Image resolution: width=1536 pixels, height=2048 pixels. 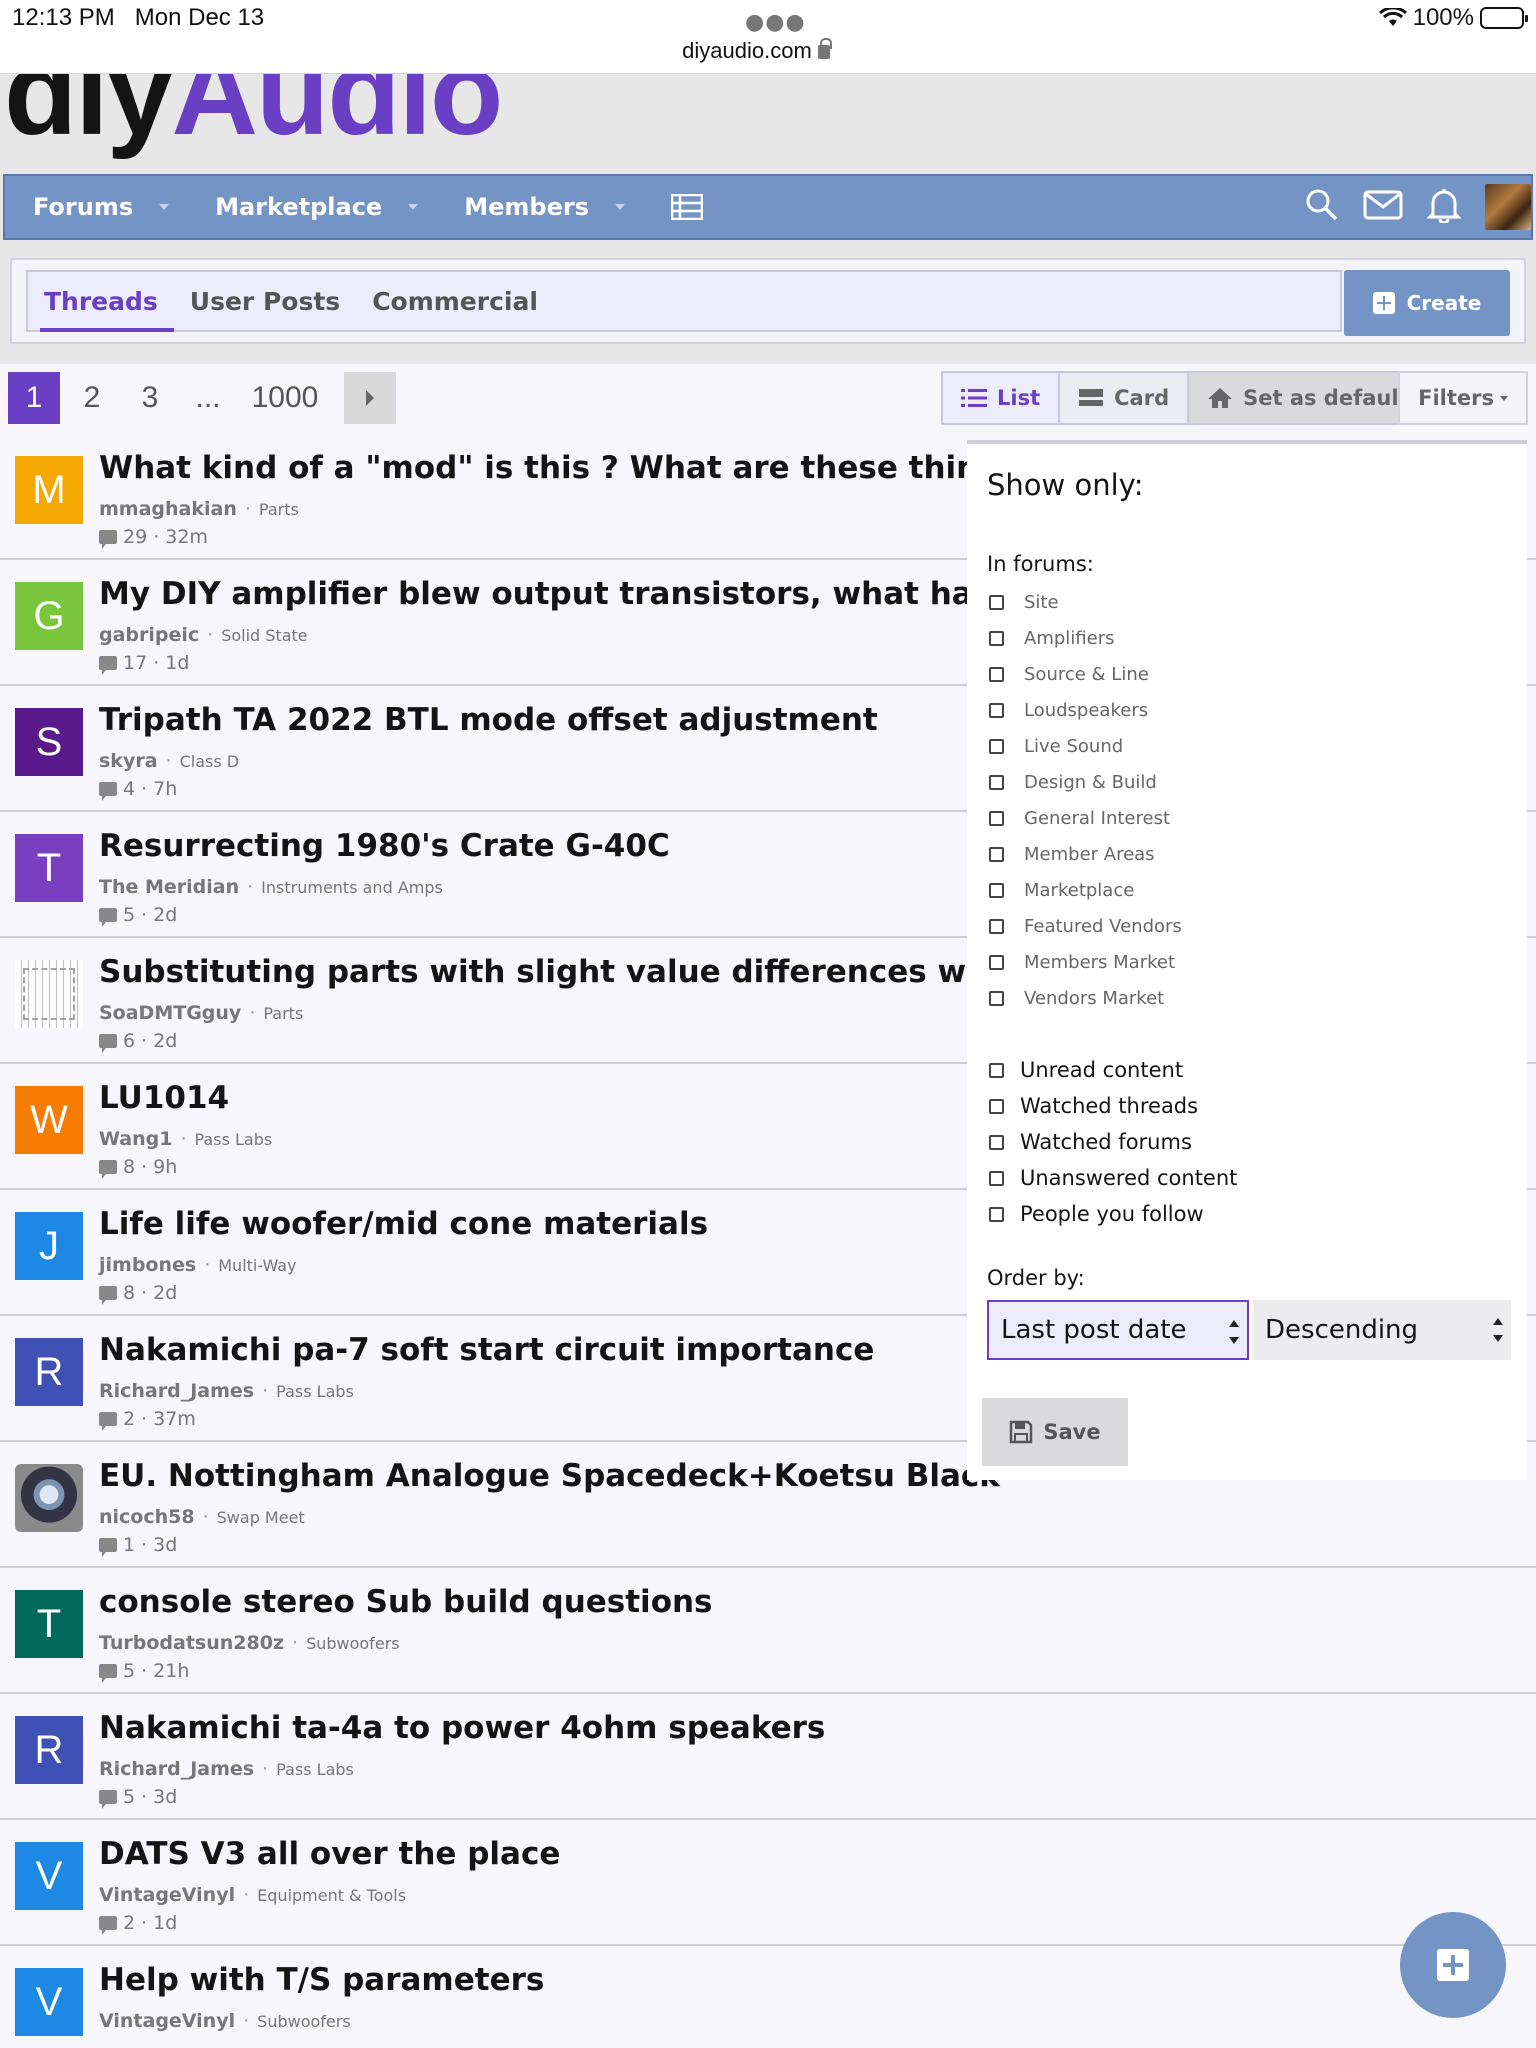 What do you see at coordinates (167, 2021) in the screenshot?
I see `thread-author: VintageVinyl` at bounding box center [167, 2021].